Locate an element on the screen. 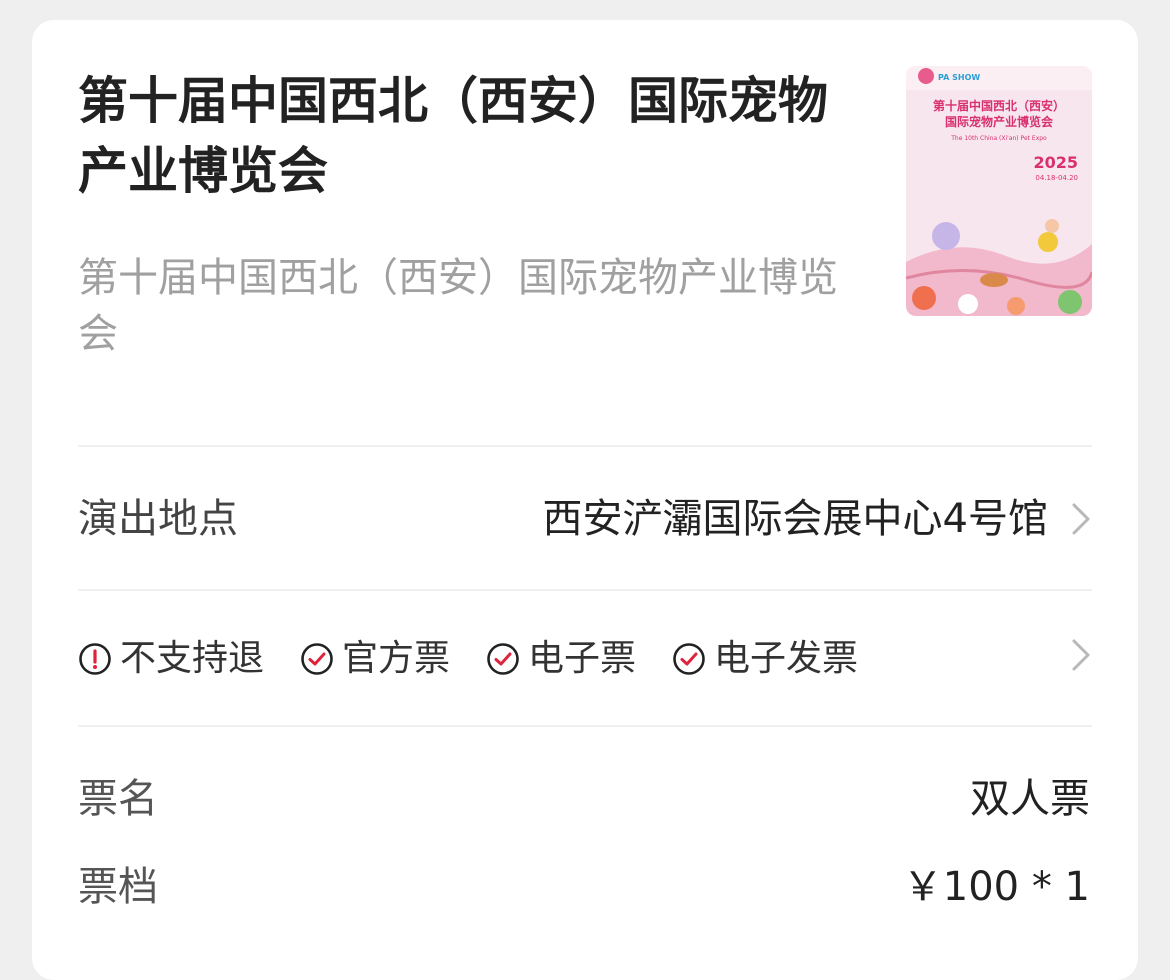 The image size is (1170, 980). tag-e-ticket: 电子票 is located at coordinates (561, 659).